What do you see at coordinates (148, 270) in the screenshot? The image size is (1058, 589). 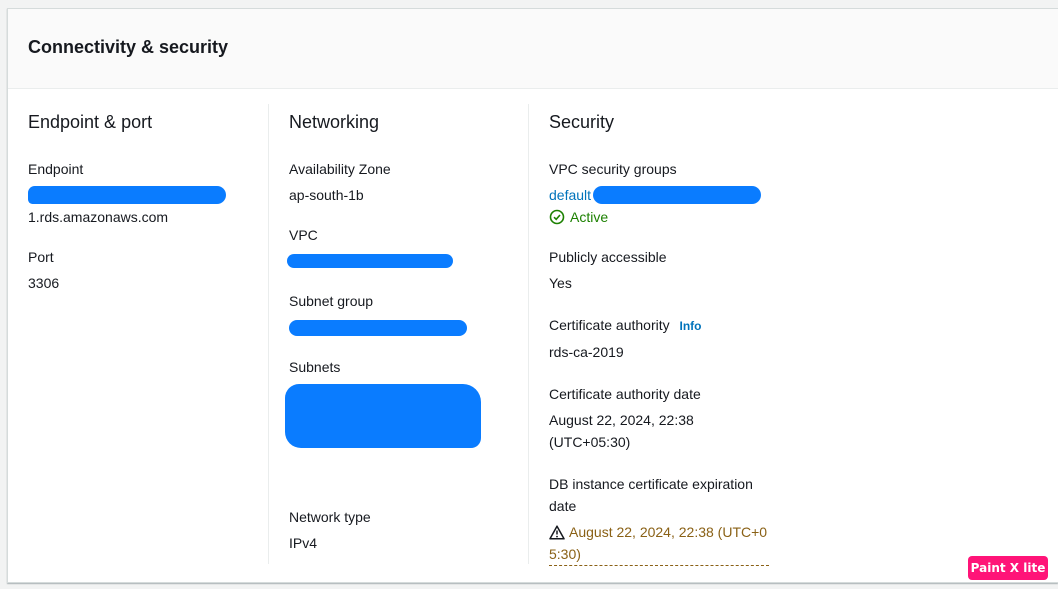 I see `port-field: Port 3306` at bounding box center [148, 270].